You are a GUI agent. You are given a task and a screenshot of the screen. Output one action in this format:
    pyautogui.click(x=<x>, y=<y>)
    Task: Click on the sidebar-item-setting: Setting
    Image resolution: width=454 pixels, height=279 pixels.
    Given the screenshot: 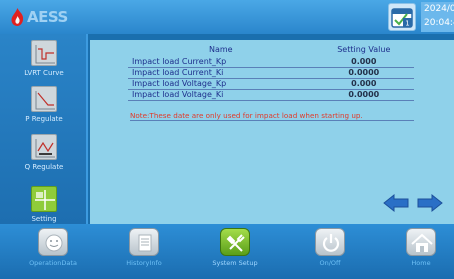 What is the action you would take?
    pyautogui.click(x=44, y=204)
    